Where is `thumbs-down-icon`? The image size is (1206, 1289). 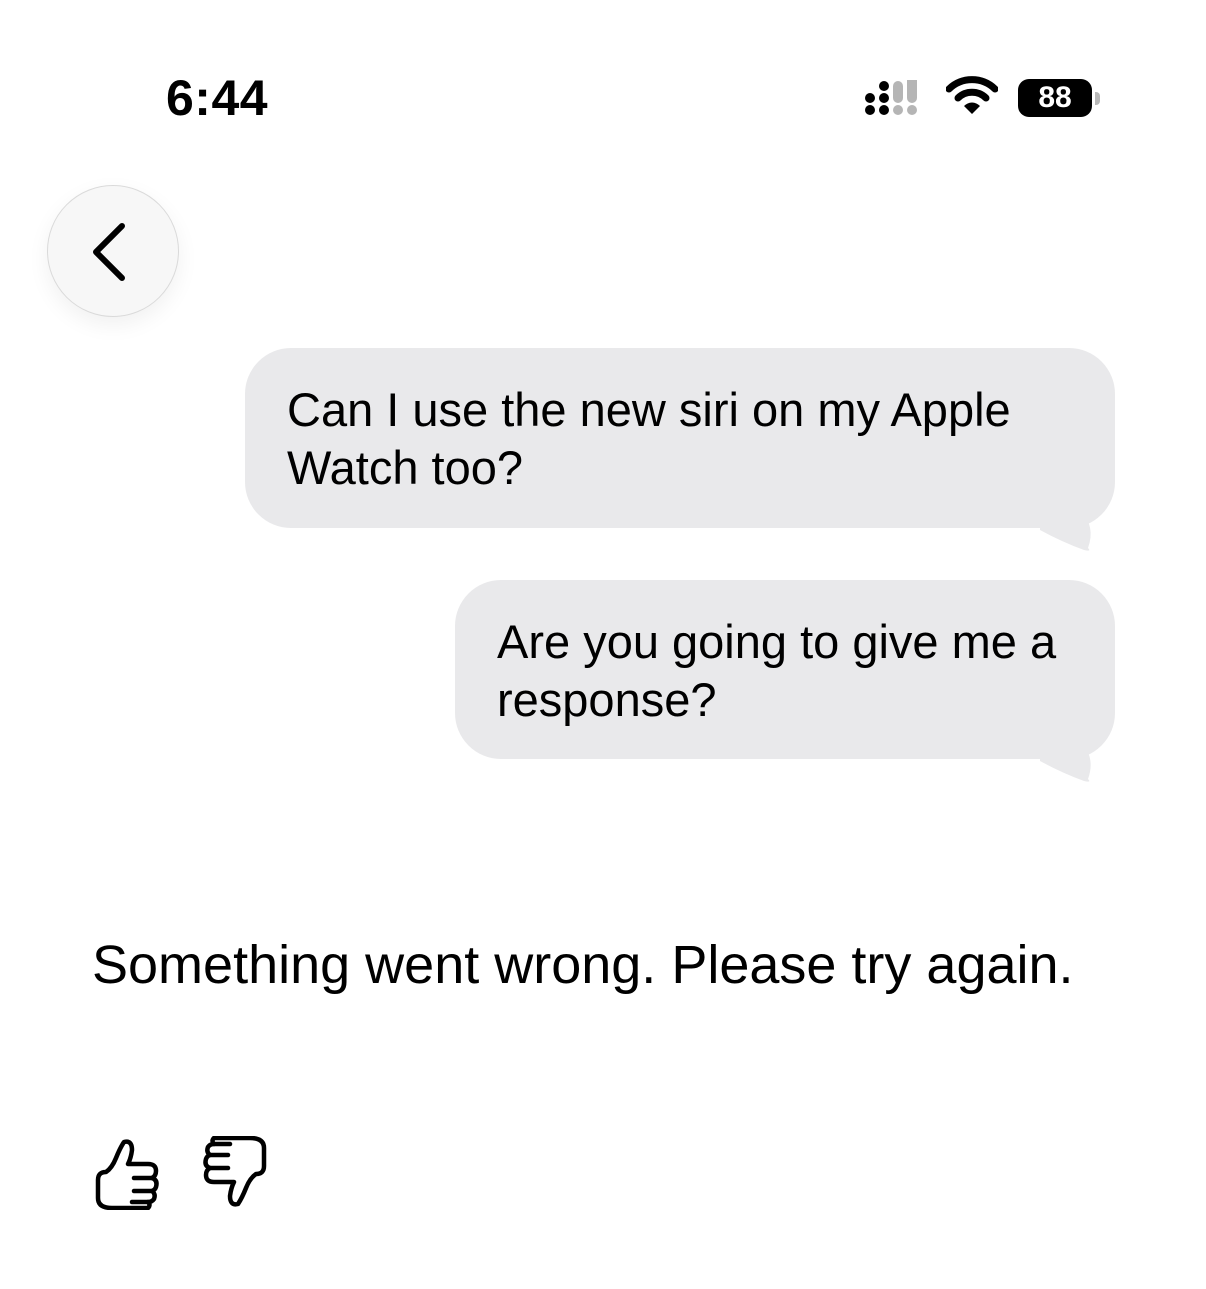 thumbs-down-icon is located at coordinates (234, 1172).